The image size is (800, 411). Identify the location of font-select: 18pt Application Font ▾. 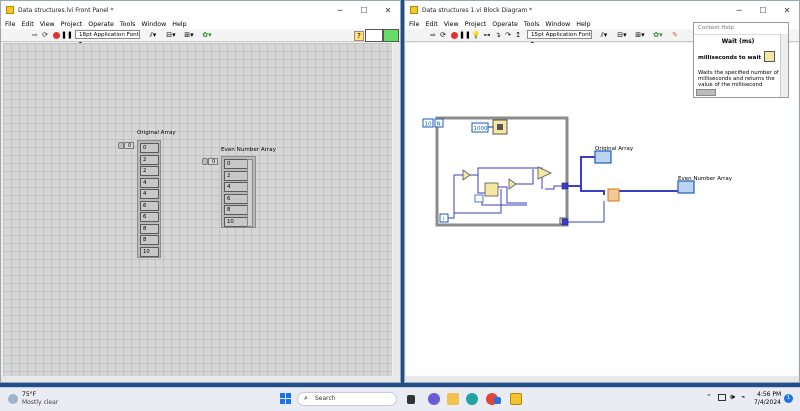
(107, 38).